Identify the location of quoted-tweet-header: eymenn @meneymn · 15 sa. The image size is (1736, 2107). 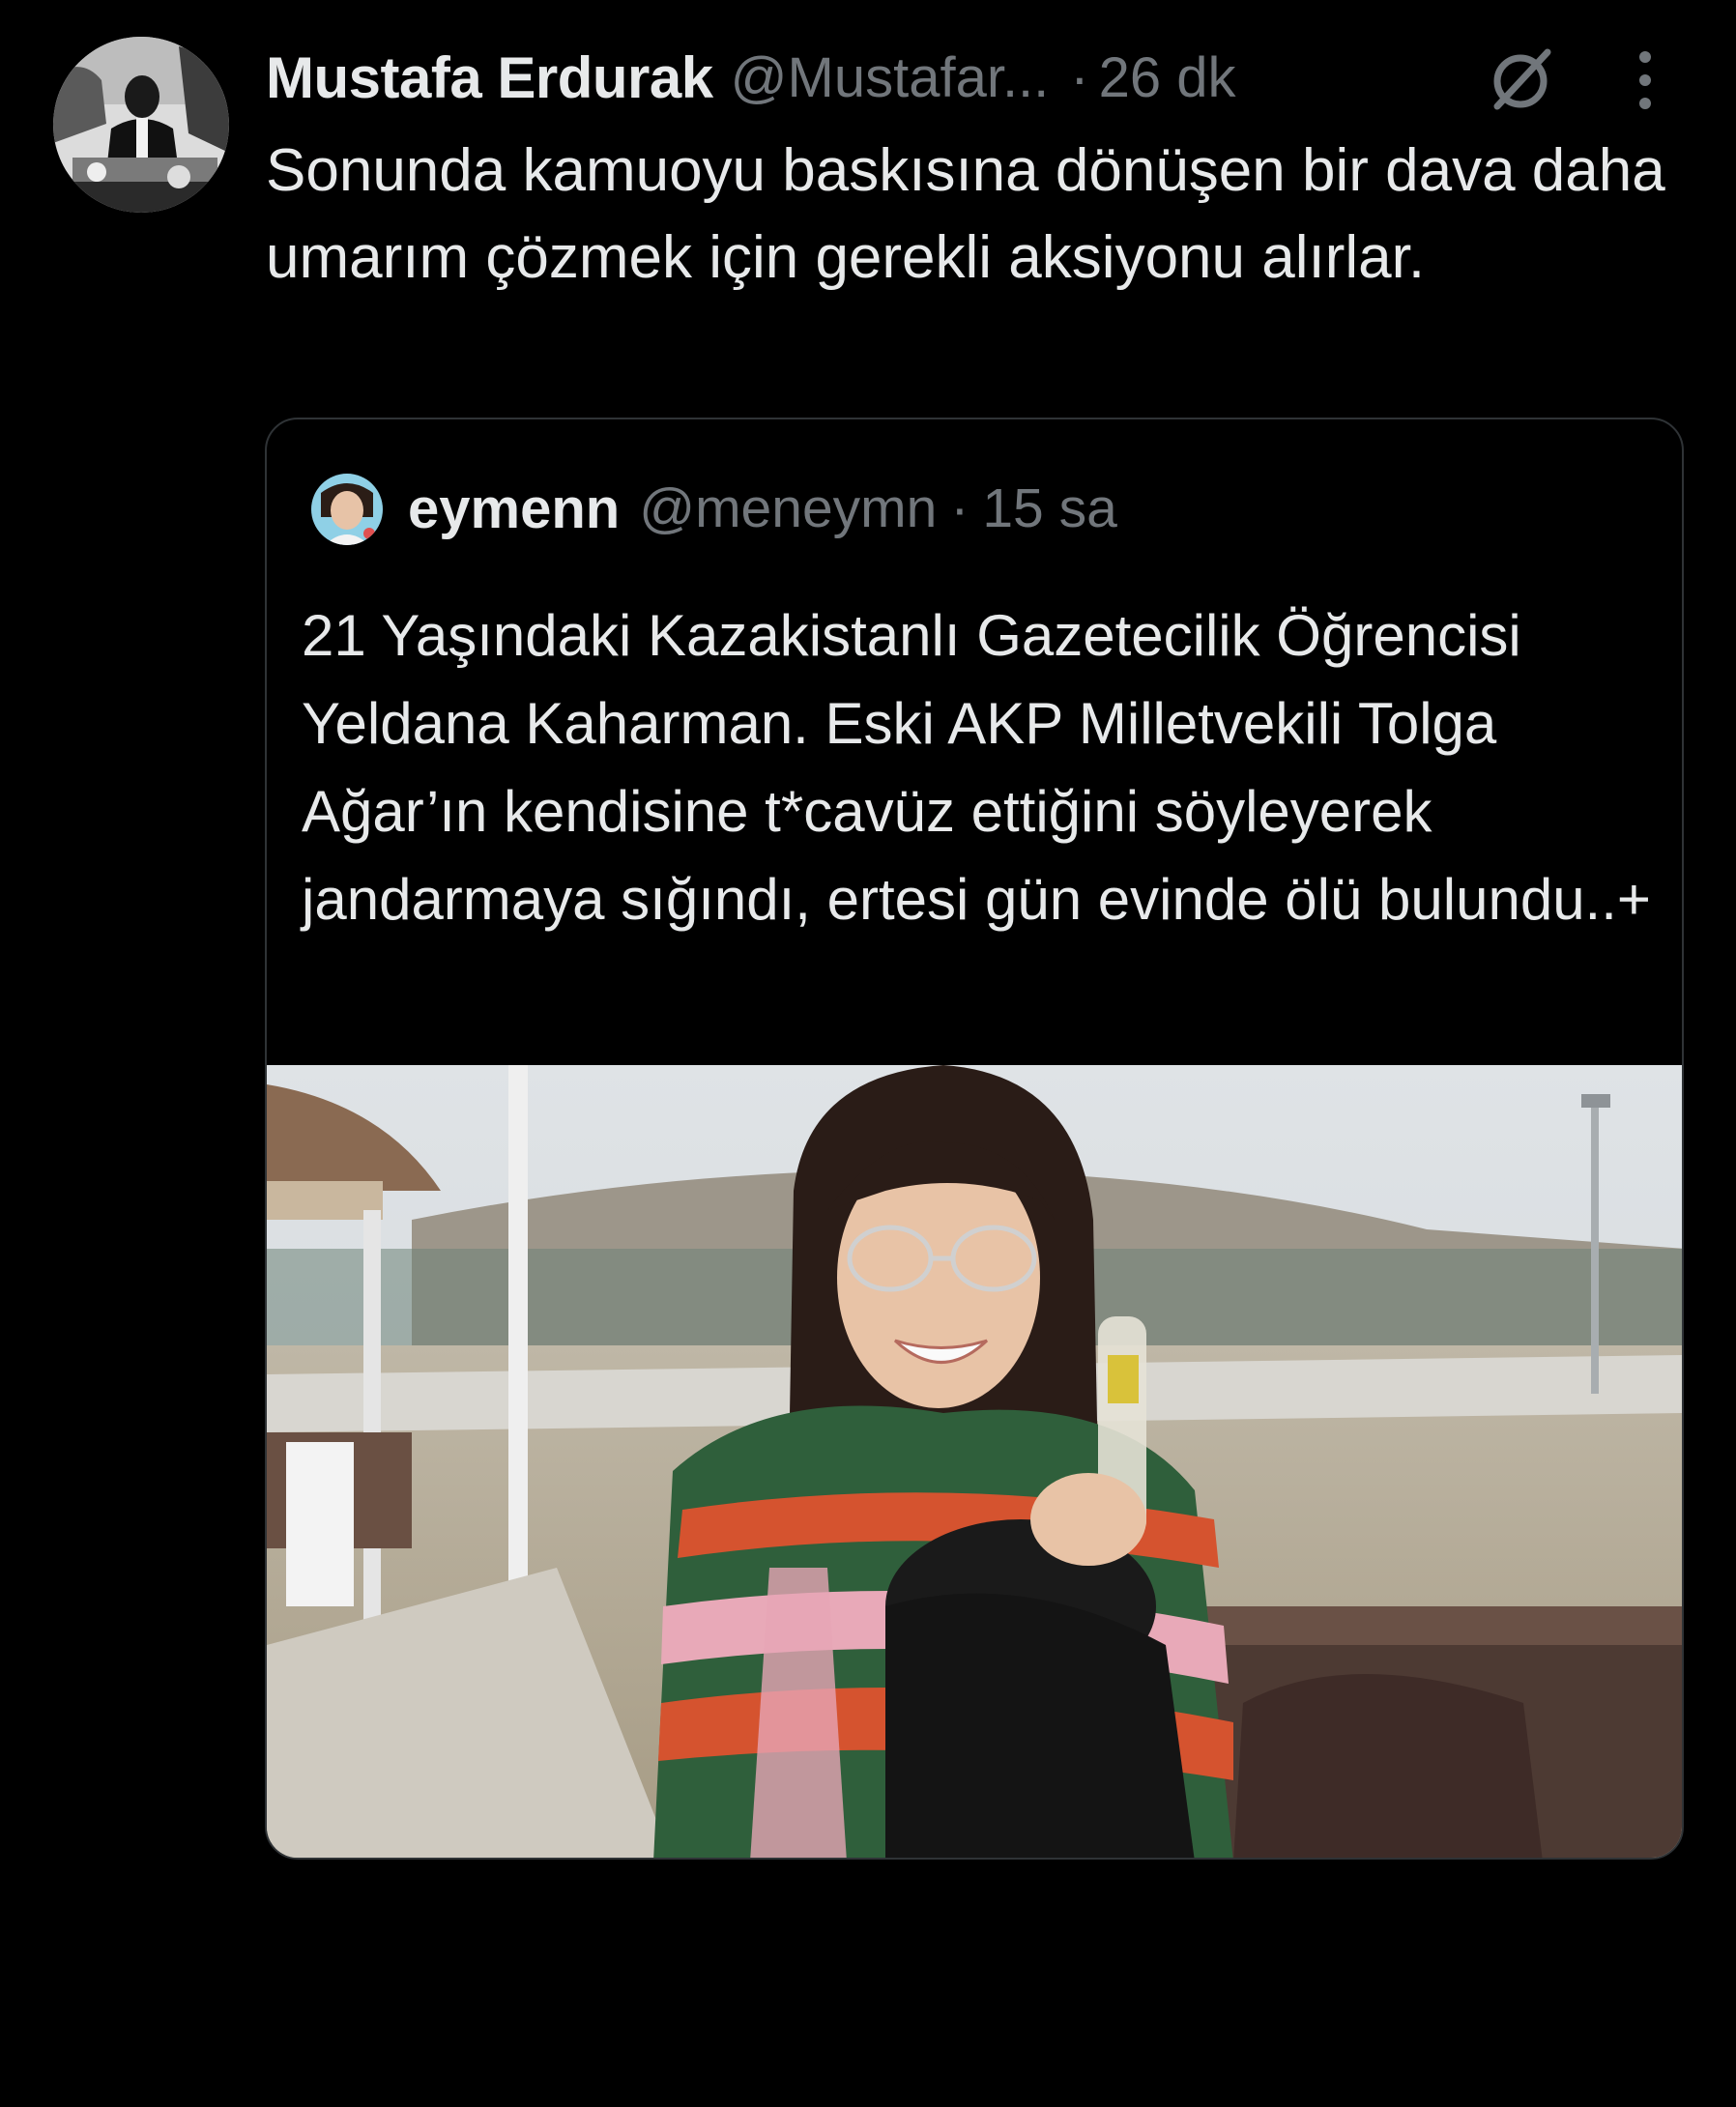
(762, 508).